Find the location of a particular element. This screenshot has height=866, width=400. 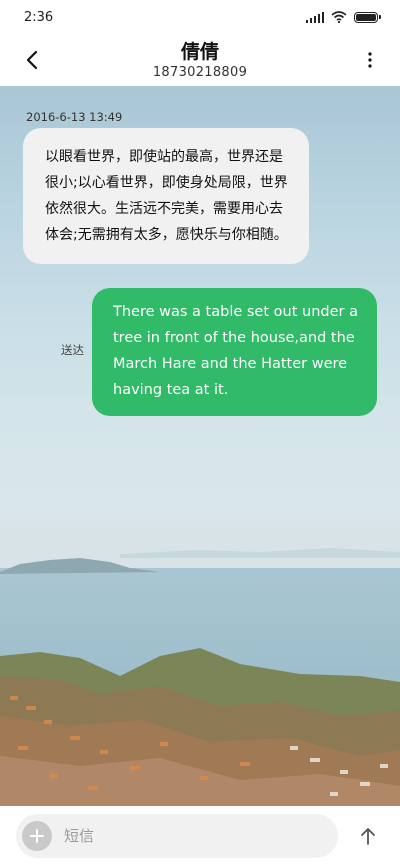

conversation-header: 倩倩 18730218809 is located at coordinates (200, 60).